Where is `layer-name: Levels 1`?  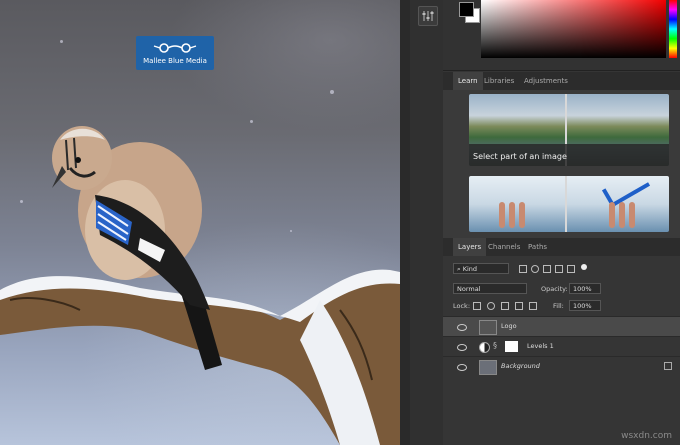
layer-name: Levels 1 is located at coordinates (540, 346).